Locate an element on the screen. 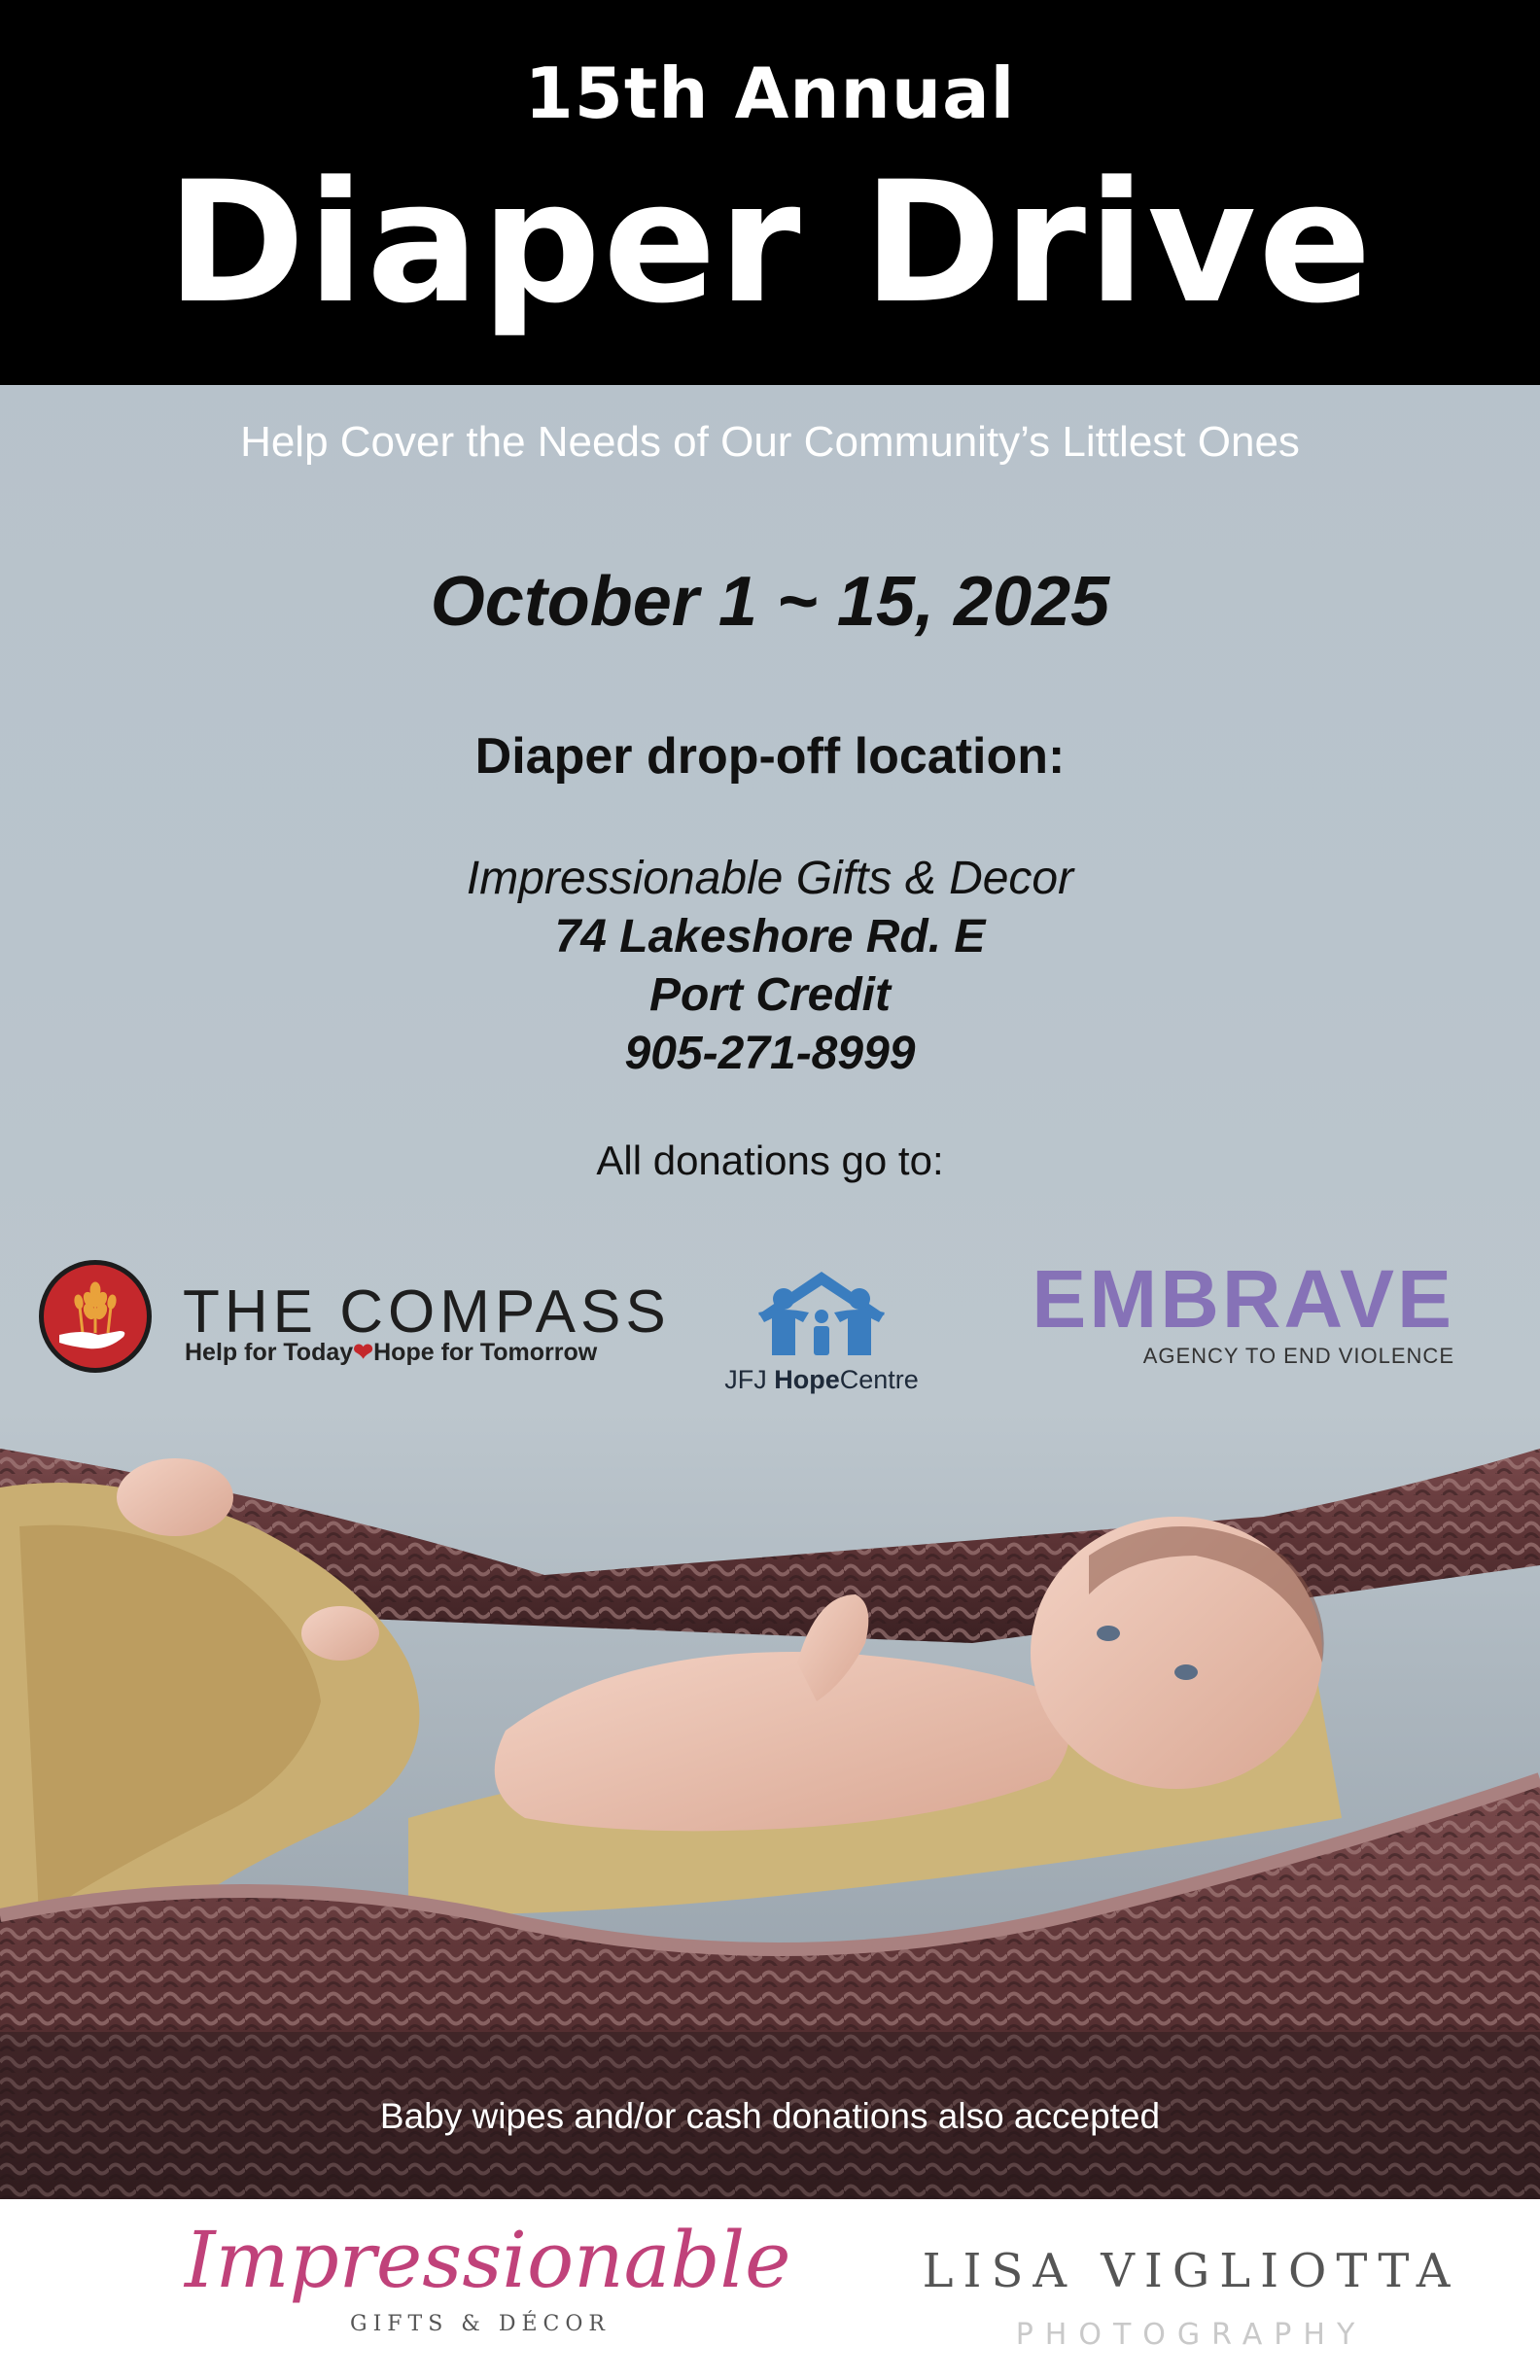  compass-tag-right: Hope for Tomorrow is located at coordinates (485, 1352).